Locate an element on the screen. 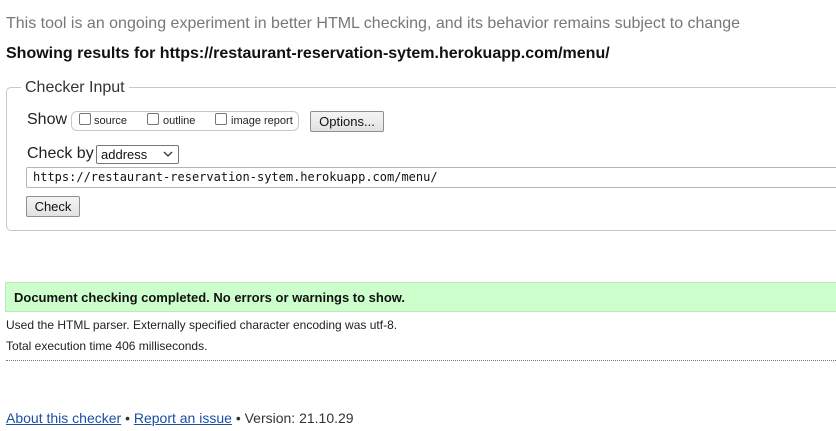  image-report-checkbox is located at coordinates (221, 119).